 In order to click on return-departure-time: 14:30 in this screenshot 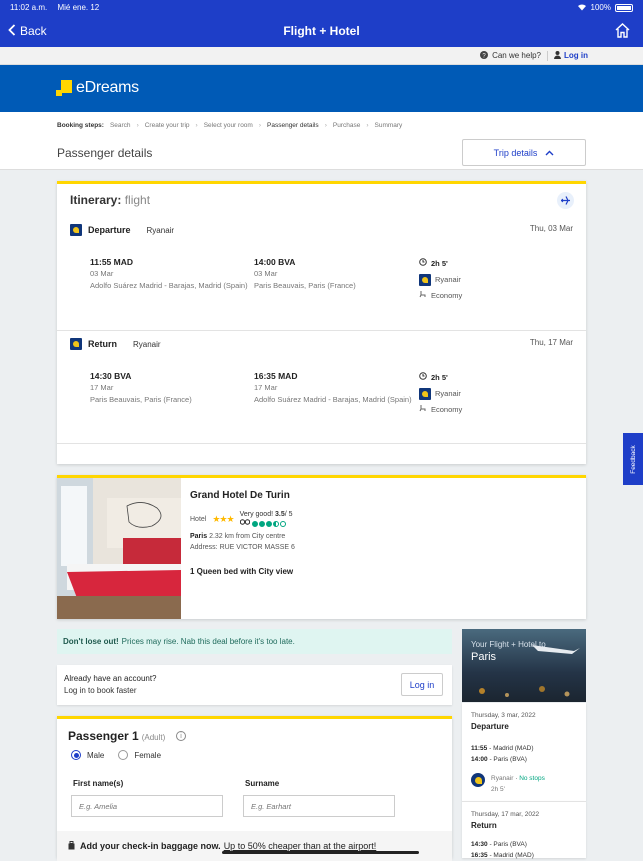, I will do `click(479, 844)`.